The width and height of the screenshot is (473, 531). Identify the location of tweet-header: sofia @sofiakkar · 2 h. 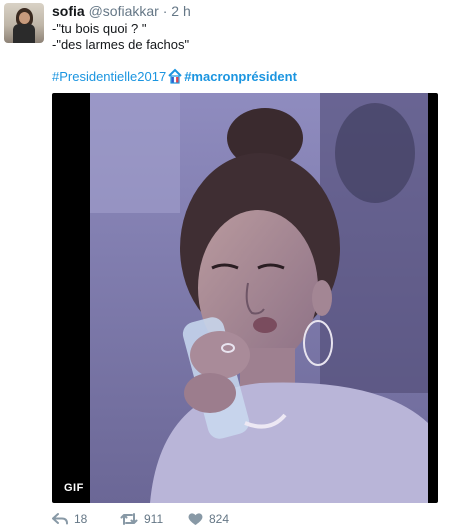
(121, 11).